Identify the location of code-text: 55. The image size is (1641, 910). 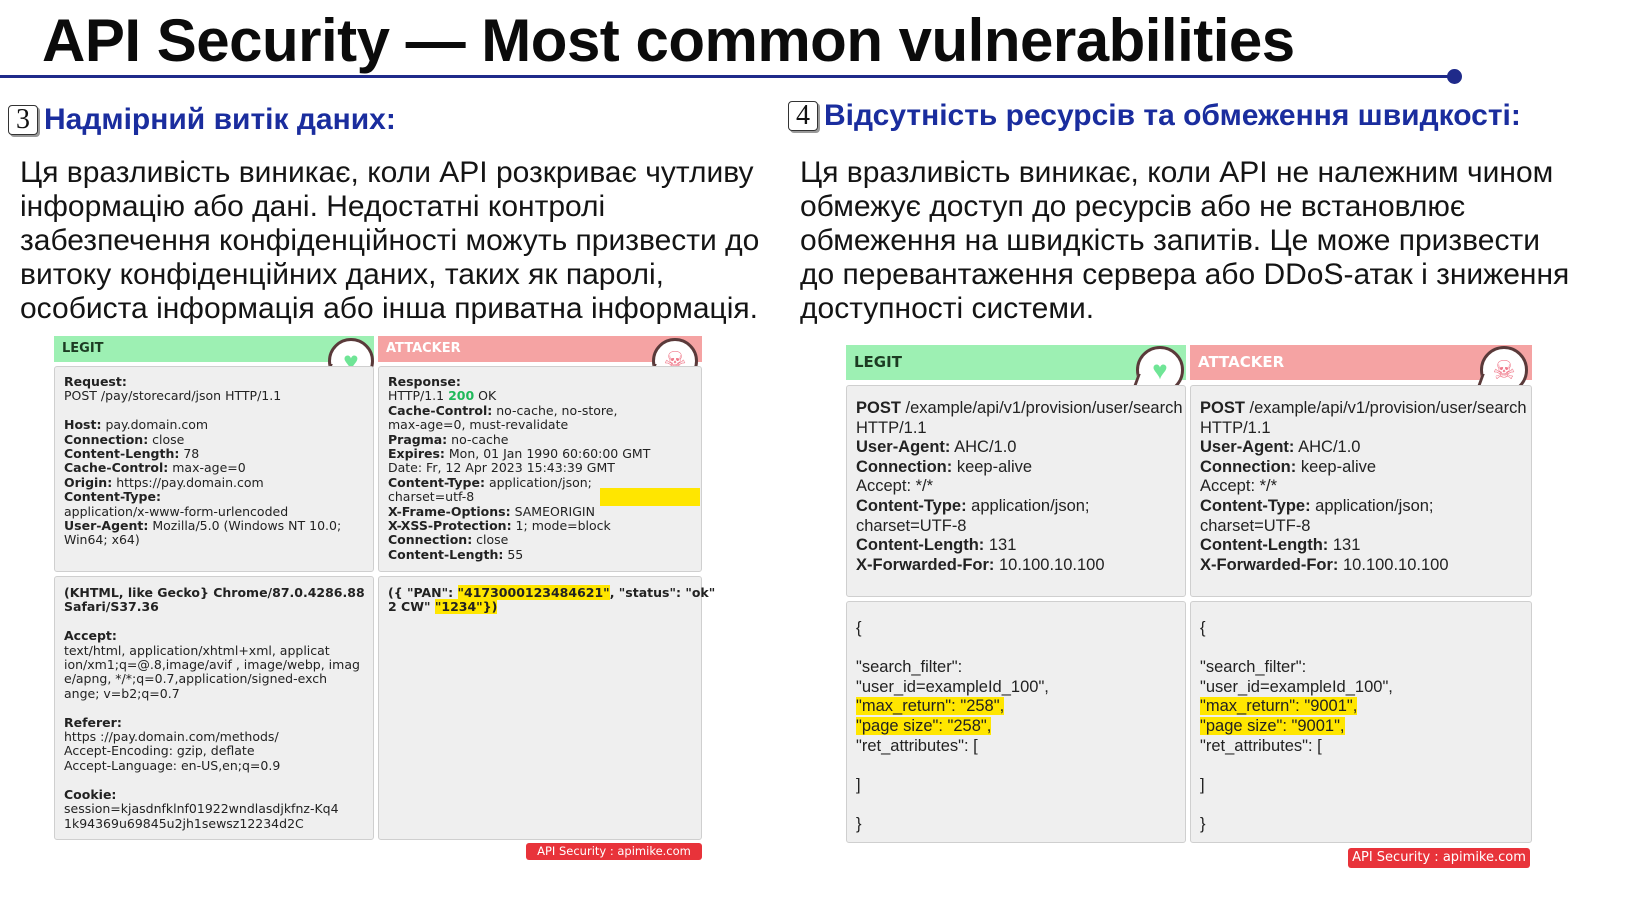
(513, 554).